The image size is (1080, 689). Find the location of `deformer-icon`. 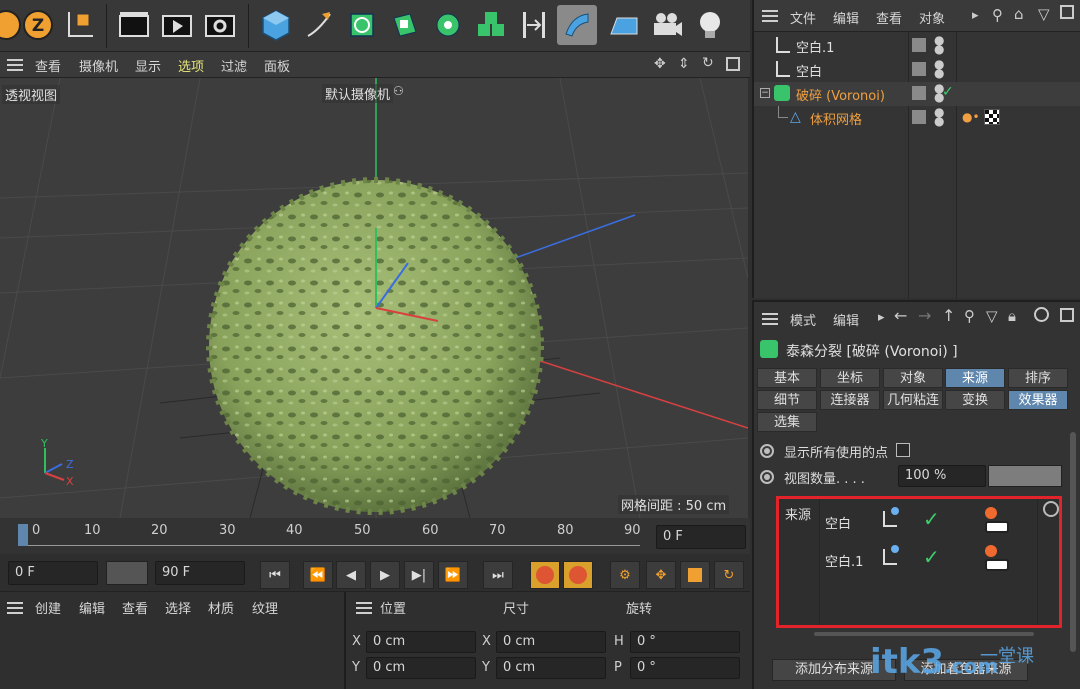

deformer-icon is located at coordinates (534, 25).